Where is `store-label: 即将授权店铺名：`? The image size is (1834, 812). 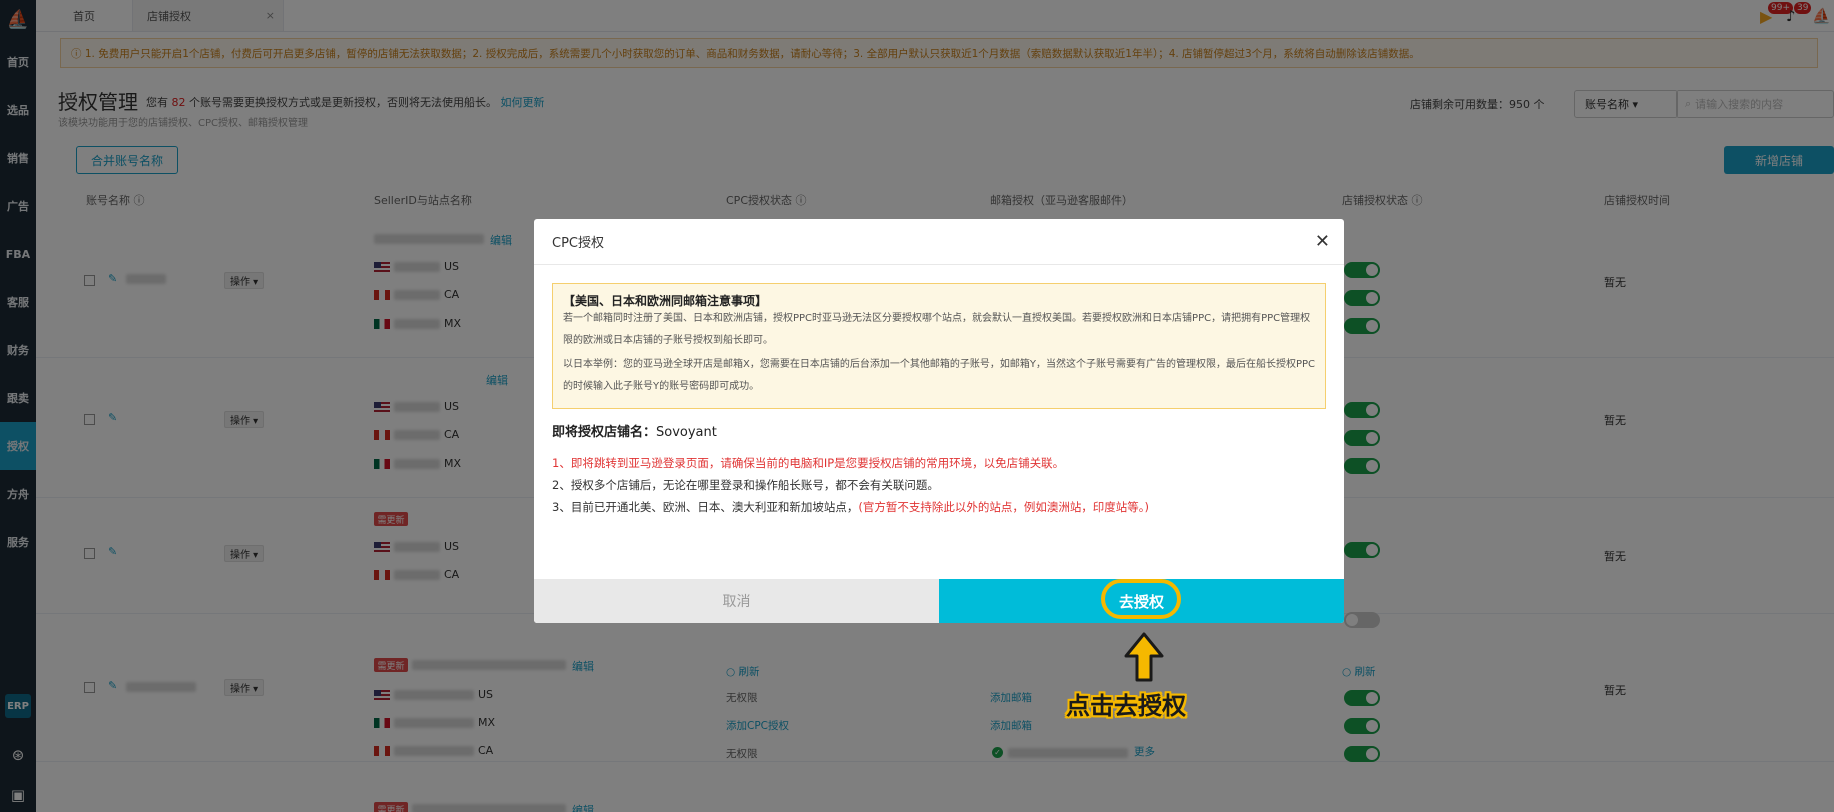 store-label: 即将授权店铺名： is located at coordinates (604, 432).